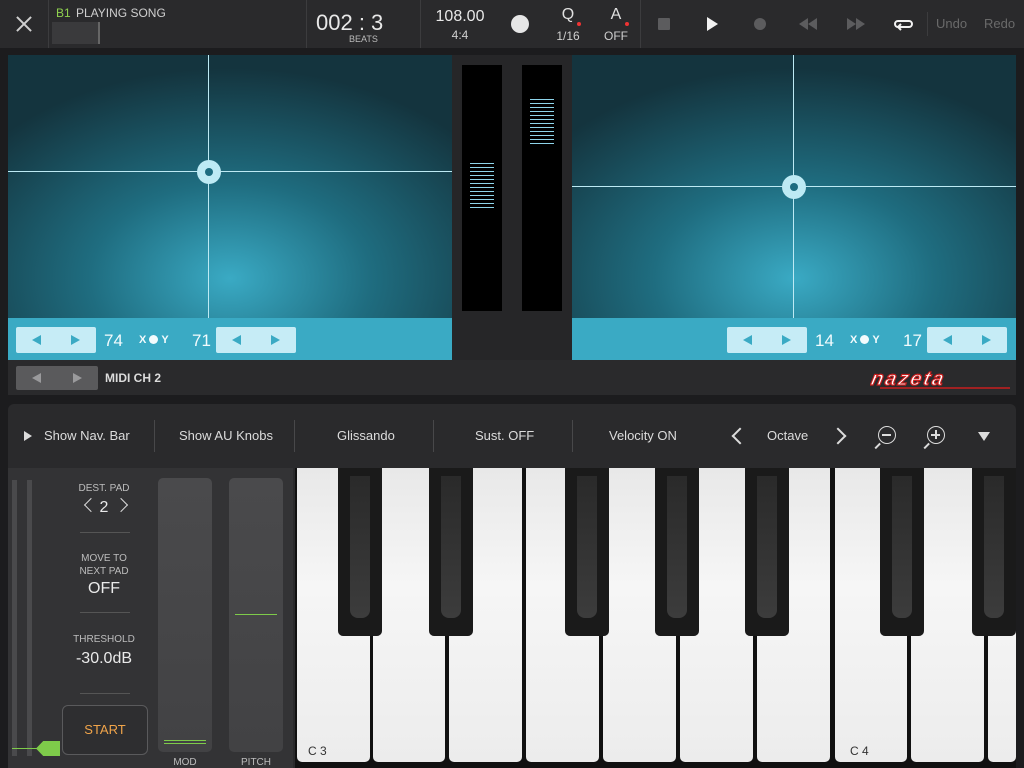 The height and width of the screenshot is (768, 1024). I want to click on xy-pad-left, so click(230, 186).